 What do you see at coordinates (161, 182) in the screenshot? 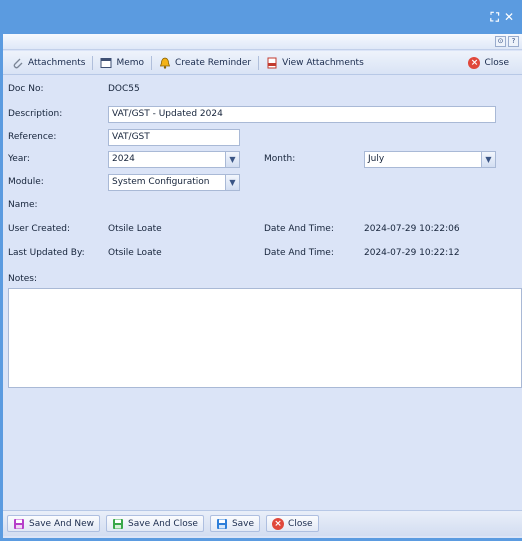
I see `module-select-value: System Configuration` at bounding box center [161, 182].